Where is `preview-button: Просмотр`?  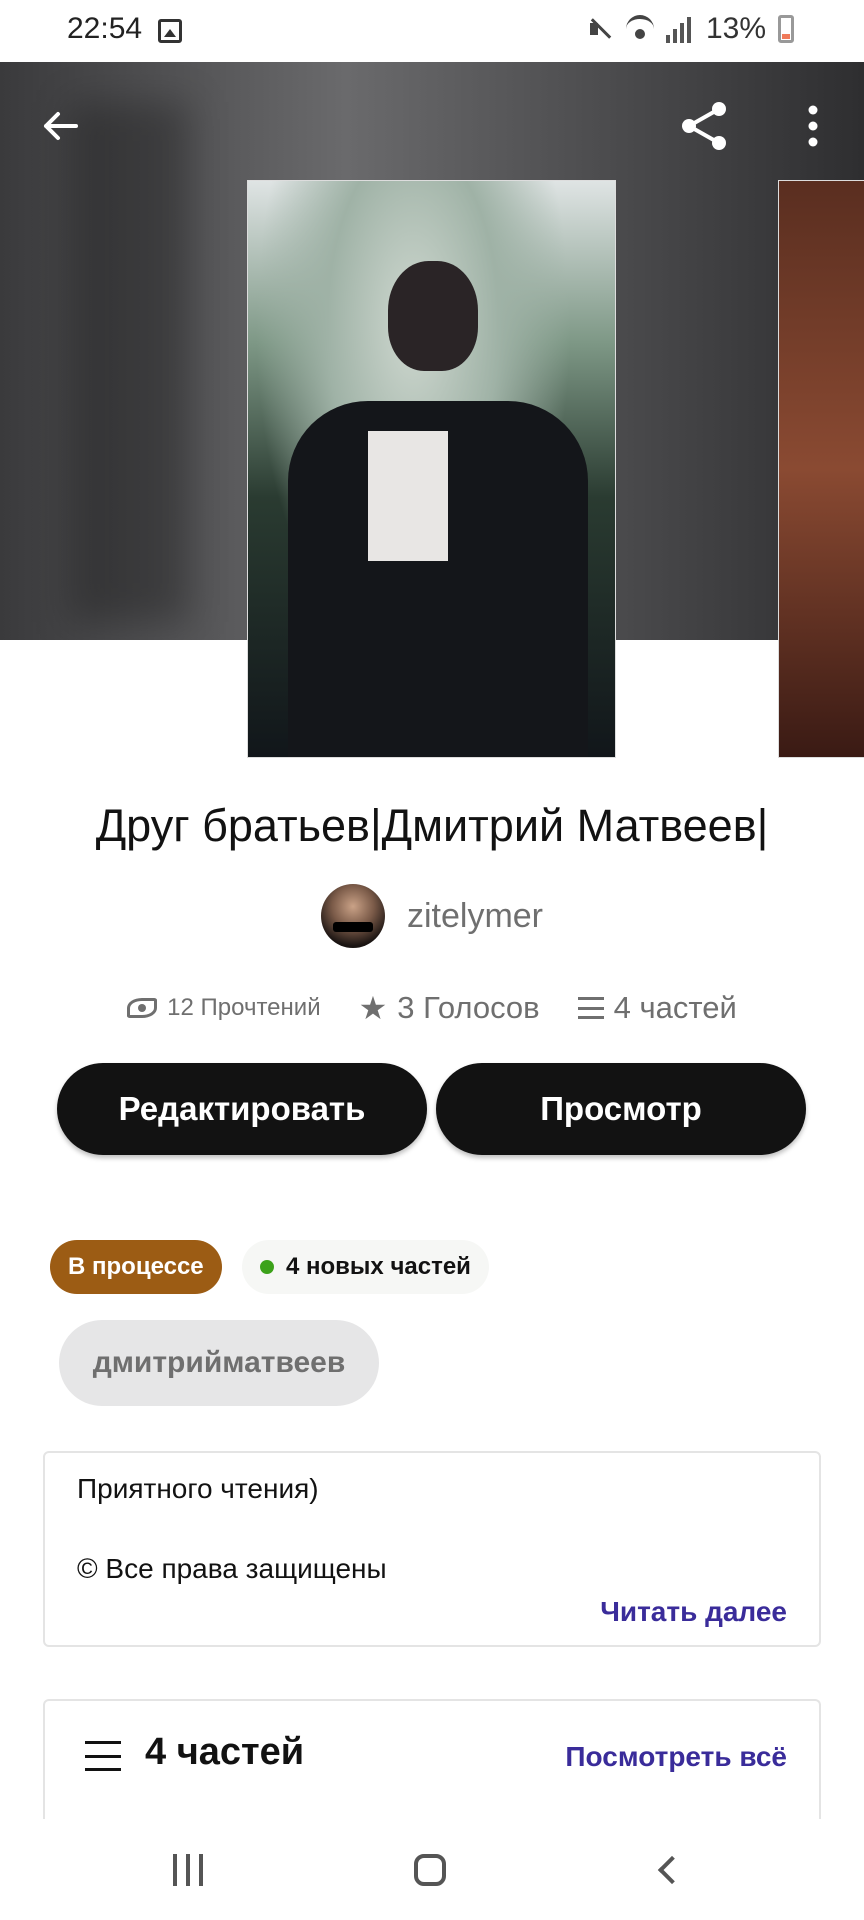
preview-button: Просмотр is located at coordinates (621, 1109).